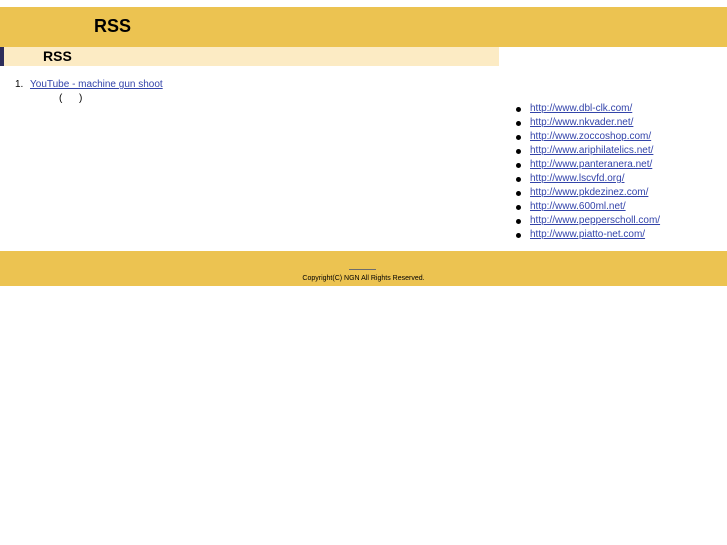 The height and width of the screenshot is (545, 727). I want to click on list-item: http://www.pepperscholl.com/, so click(587, 221).